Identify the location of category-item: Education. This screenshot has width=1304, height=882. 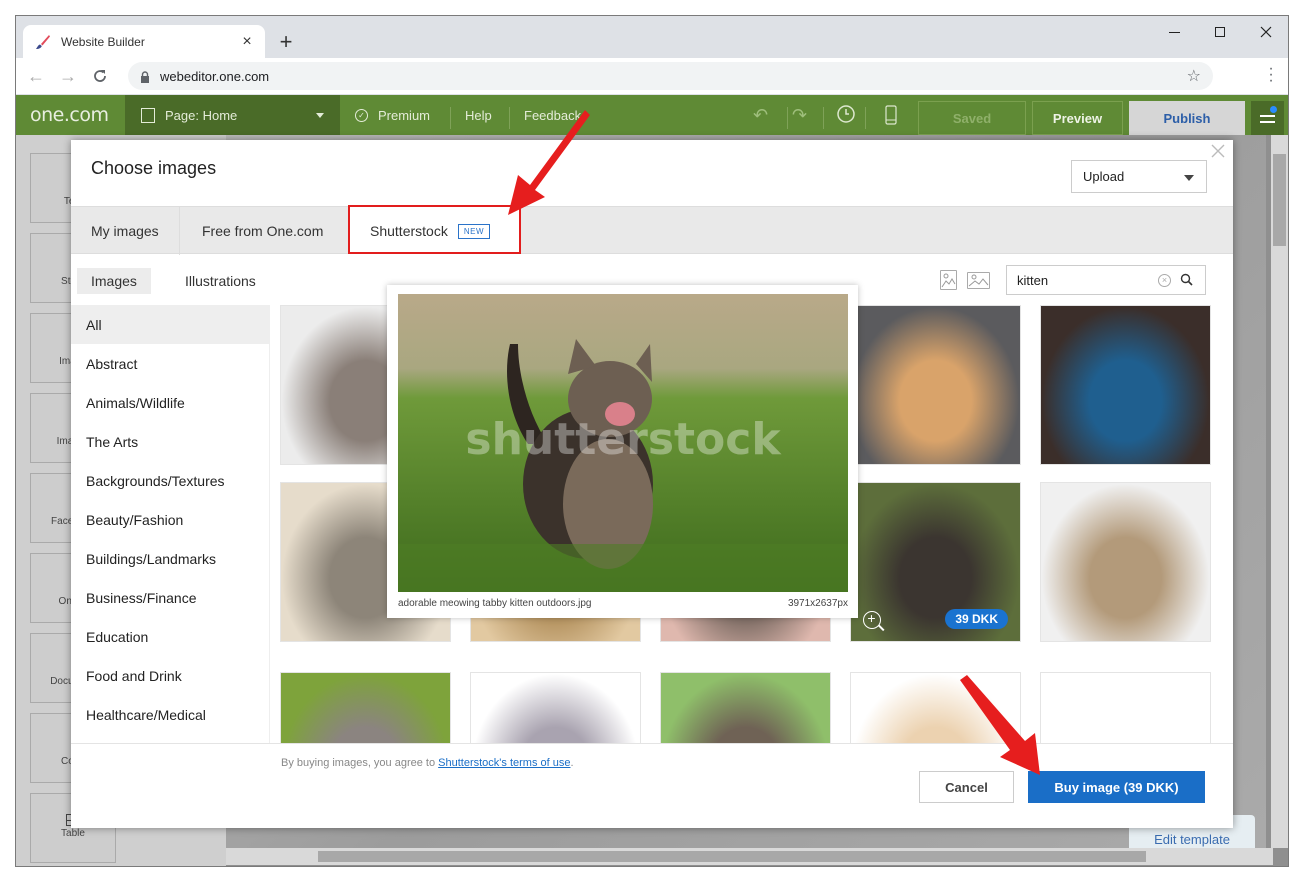
(170, 636).